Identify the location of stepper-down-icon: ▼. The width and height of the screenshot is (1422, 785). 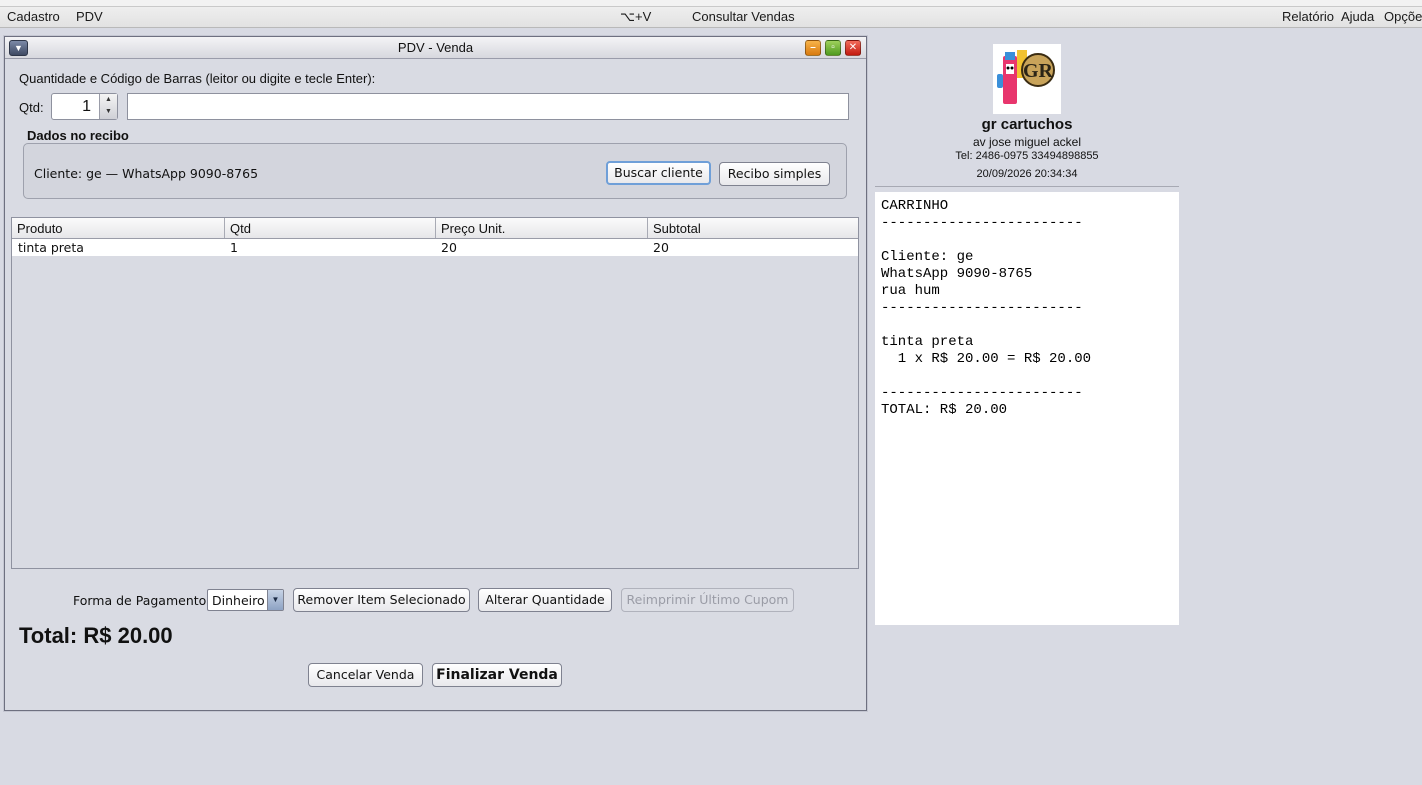
(108, 112).